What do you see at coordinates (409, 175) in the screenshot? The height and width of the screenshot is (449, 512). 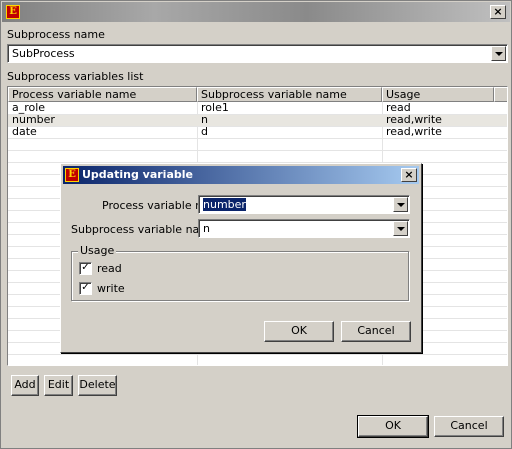 I see `dialog-close-button: ×` at bounding box center [409, 175].